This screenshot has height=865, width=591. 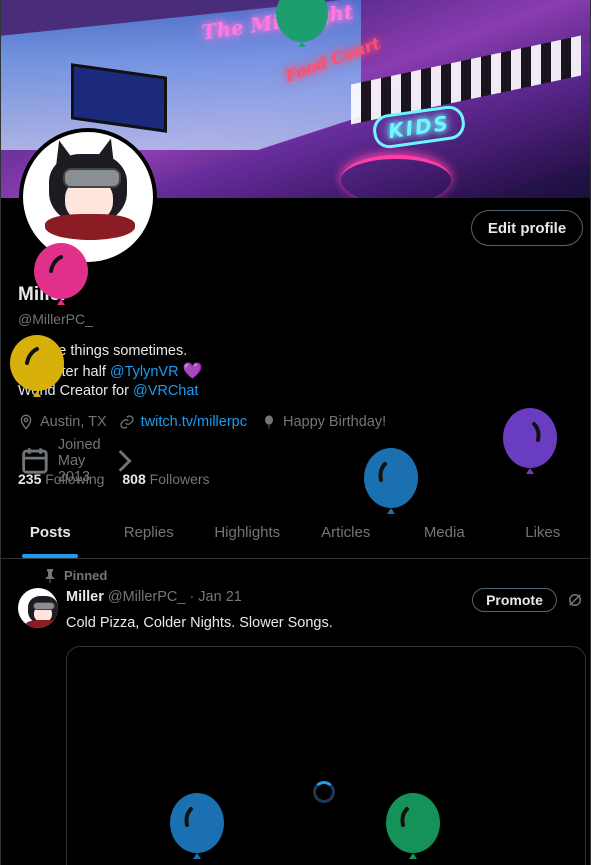 What do you see at coordinates (396, 176) in the screenshot?
I see `banner-neon-squiggle` at bounding box center [396, 176].